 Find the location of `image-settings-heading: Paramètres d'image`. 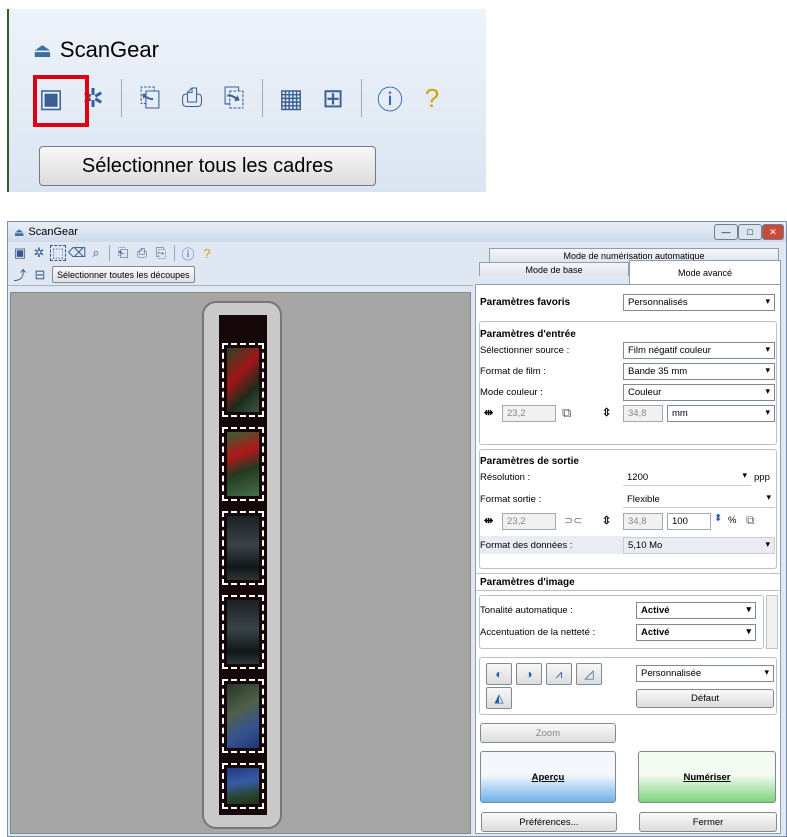

image-settings-heading: Paramètres d'image is located at coordinates (527, 582).